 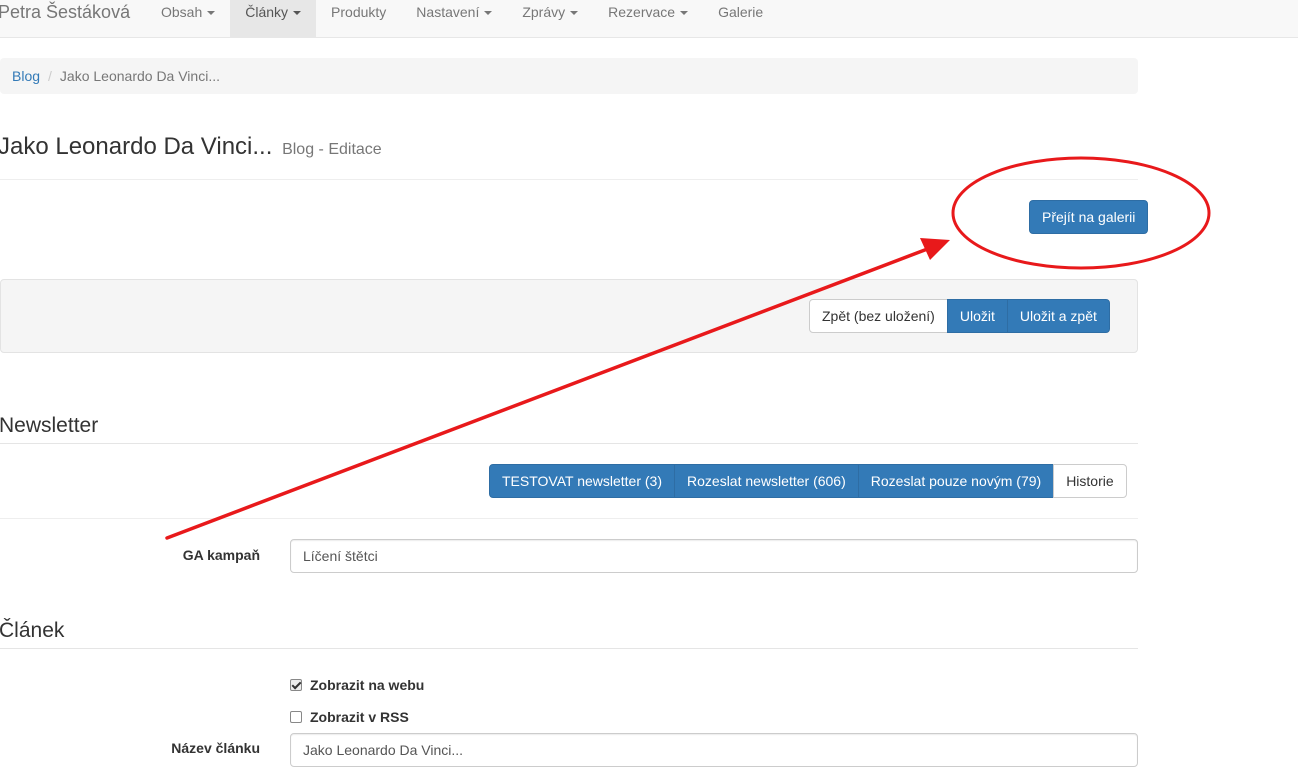 What do you see at coordinates (1058, 316) in the screenshot?
I see `save-and-back-button: Uložit a zpět` at bounding box center [1058, 316].